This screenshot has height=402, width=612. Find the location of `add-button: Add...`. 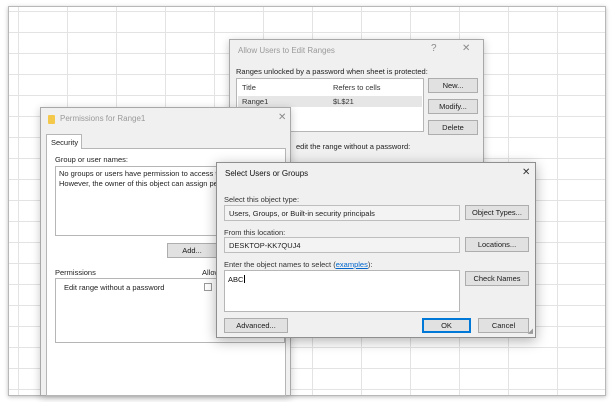

add-button: Add... is located at coordinates (192, 250).